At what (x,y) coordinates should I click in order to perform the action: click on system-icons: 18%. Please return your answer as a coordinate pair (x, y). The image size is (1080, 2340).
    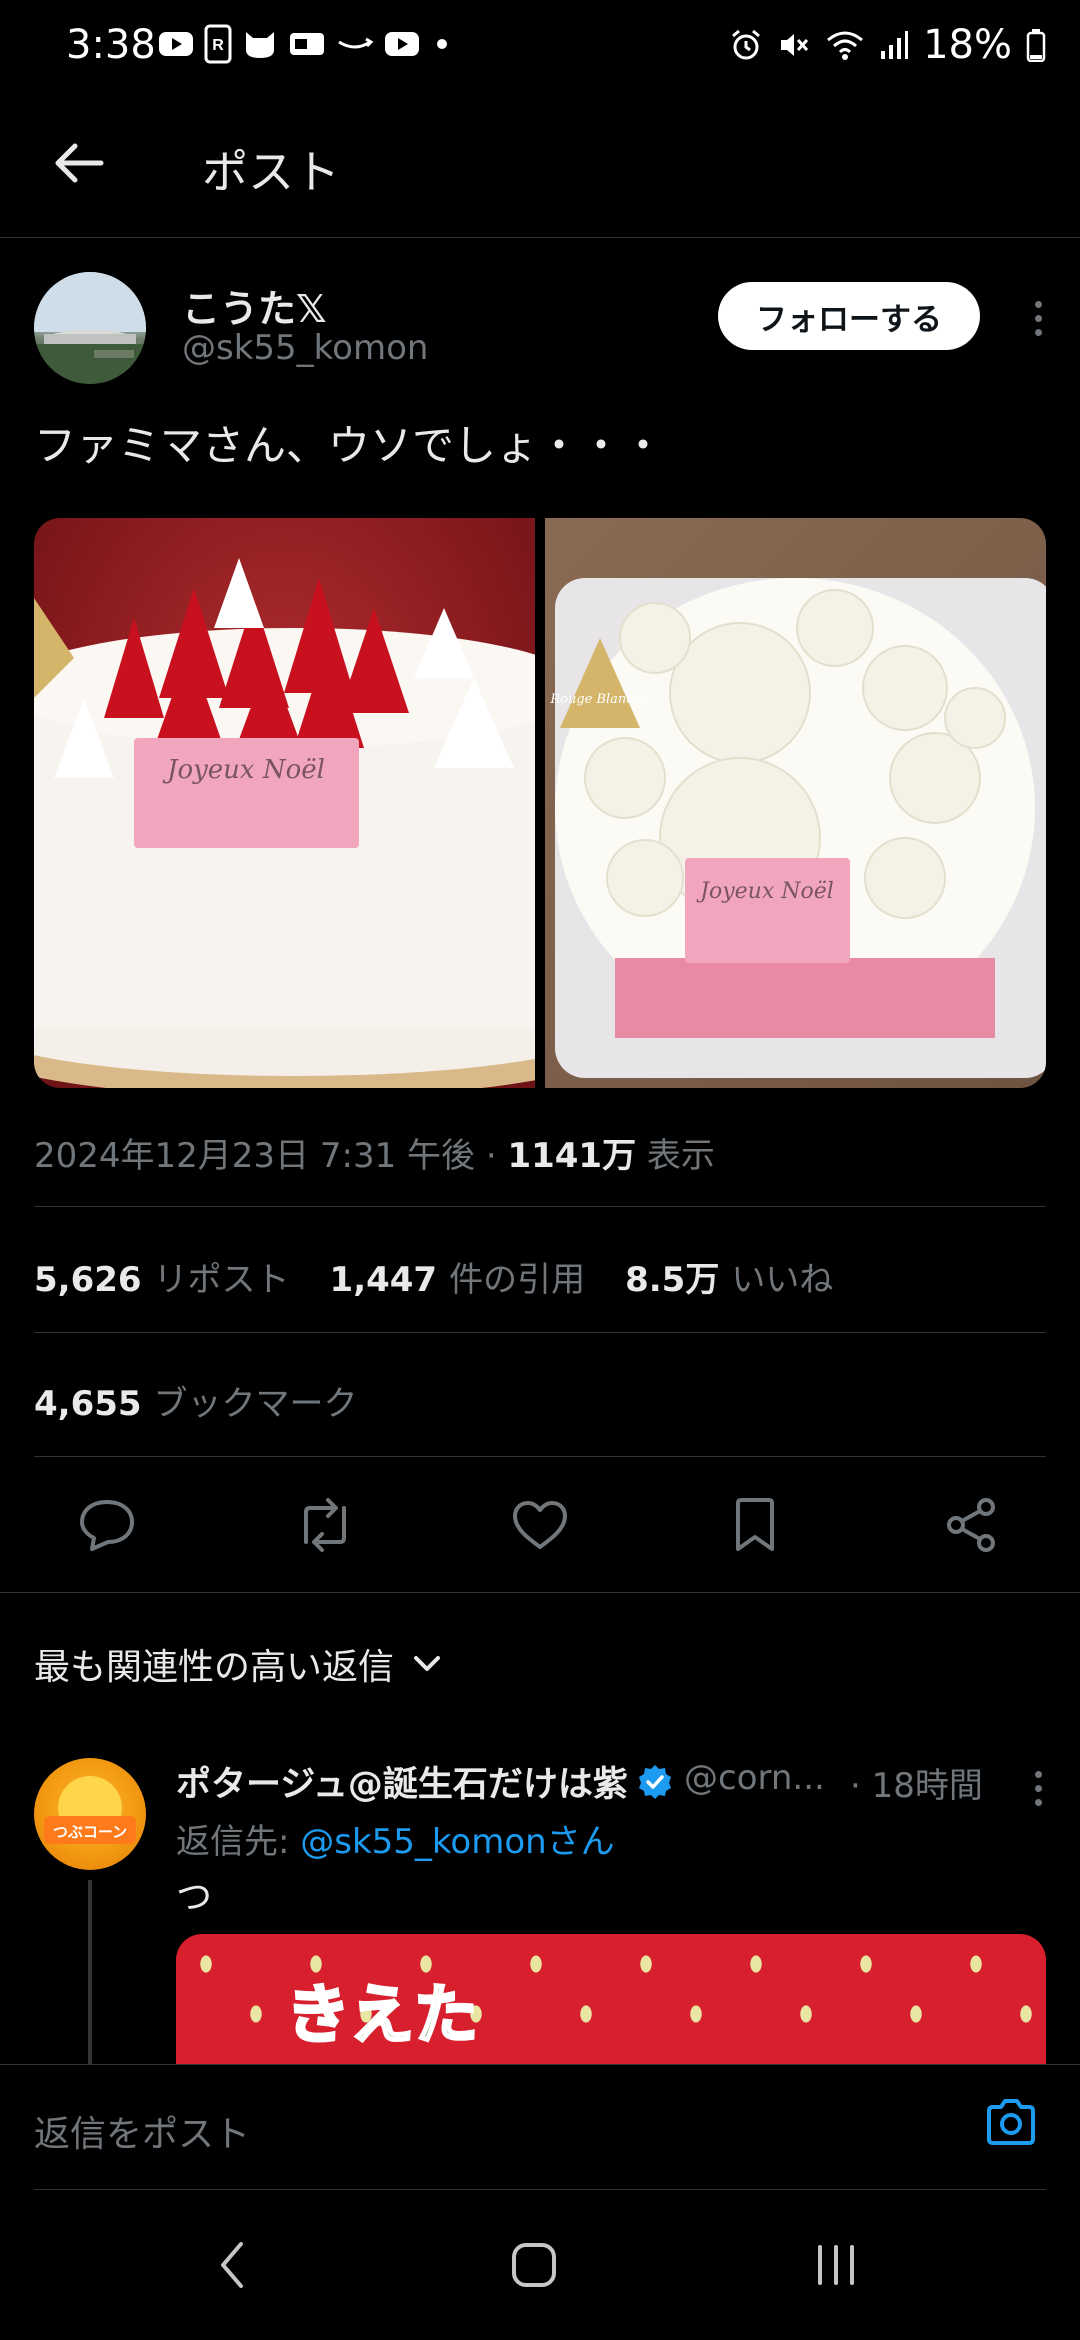
    Looking at the image, I should click on (887, 45).